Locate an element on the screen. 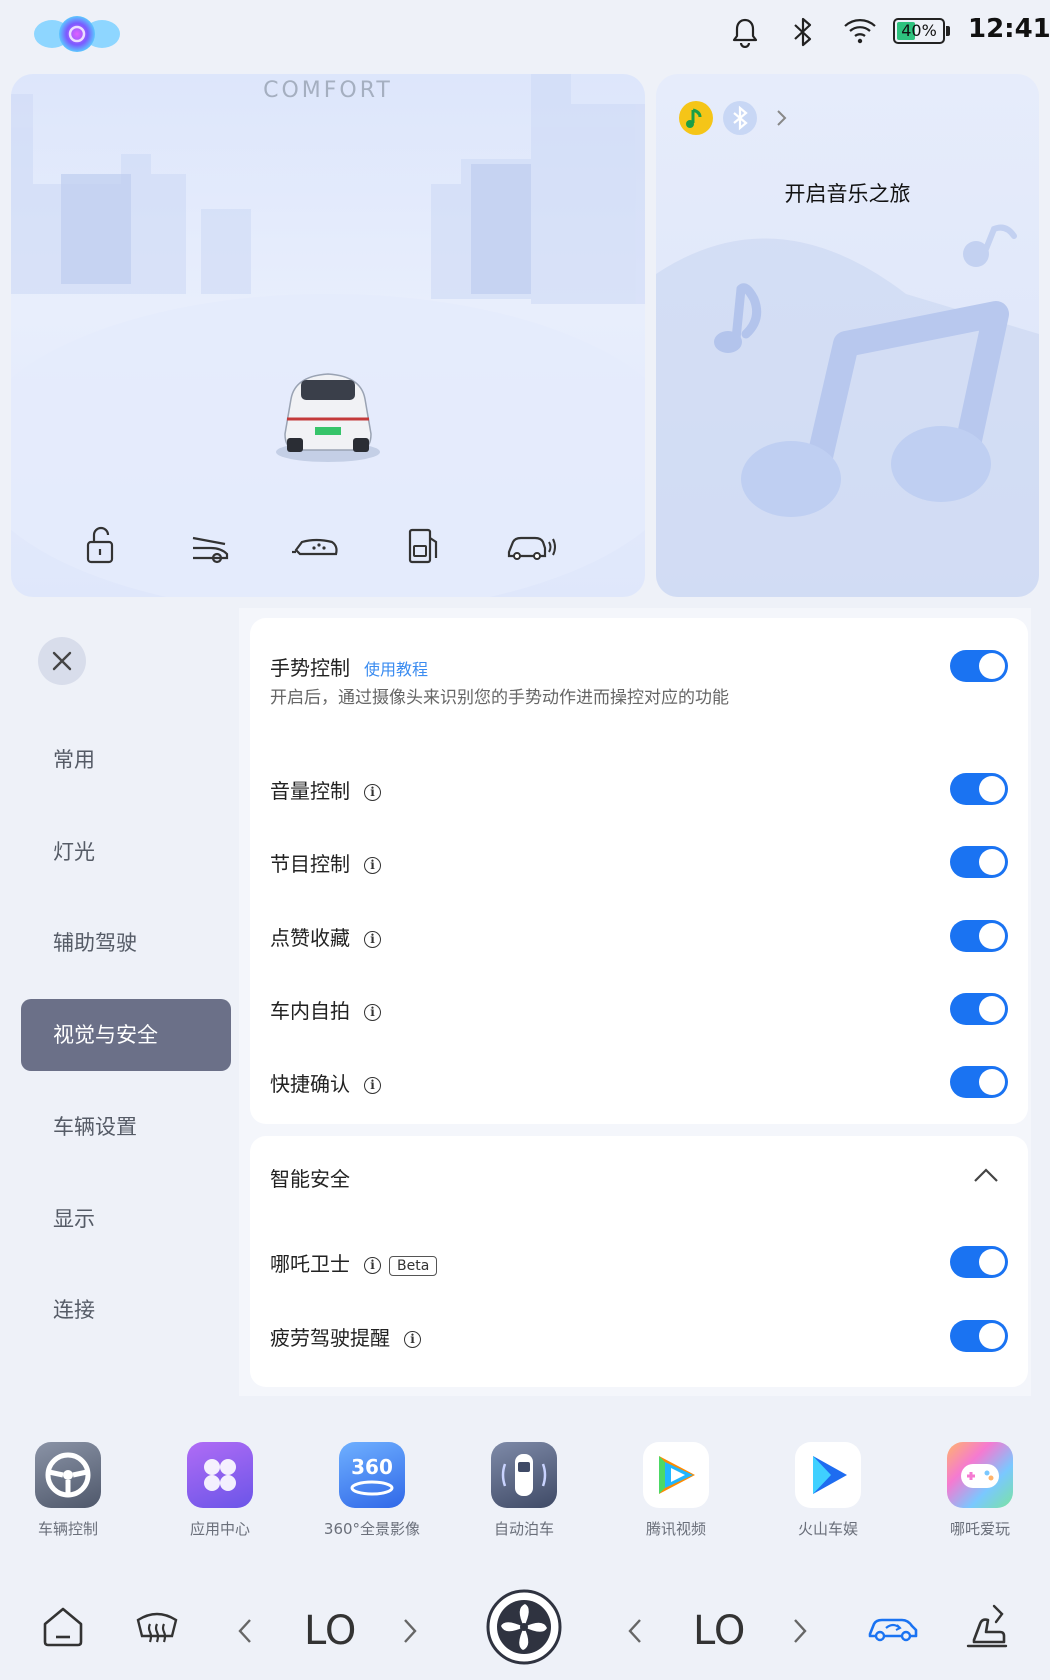  seat-heating-icon is located at coordinates (987, 1627).